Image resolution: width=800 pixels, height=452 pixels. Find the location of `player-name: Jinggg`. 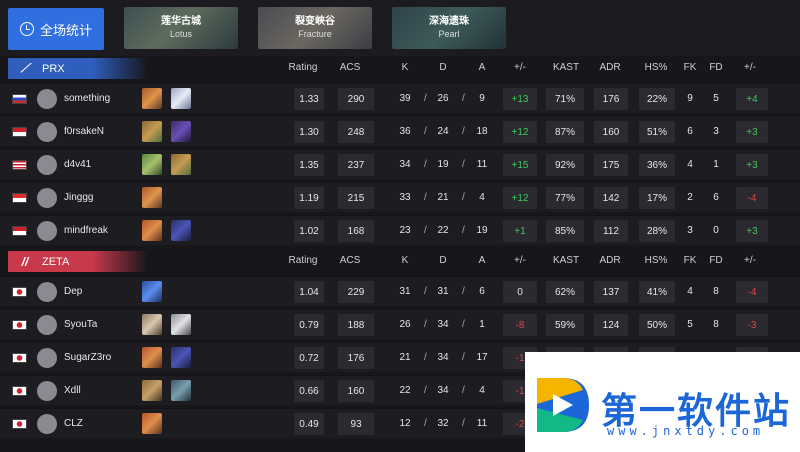

player-name: Jinggg is located at coordinates (78, 197).